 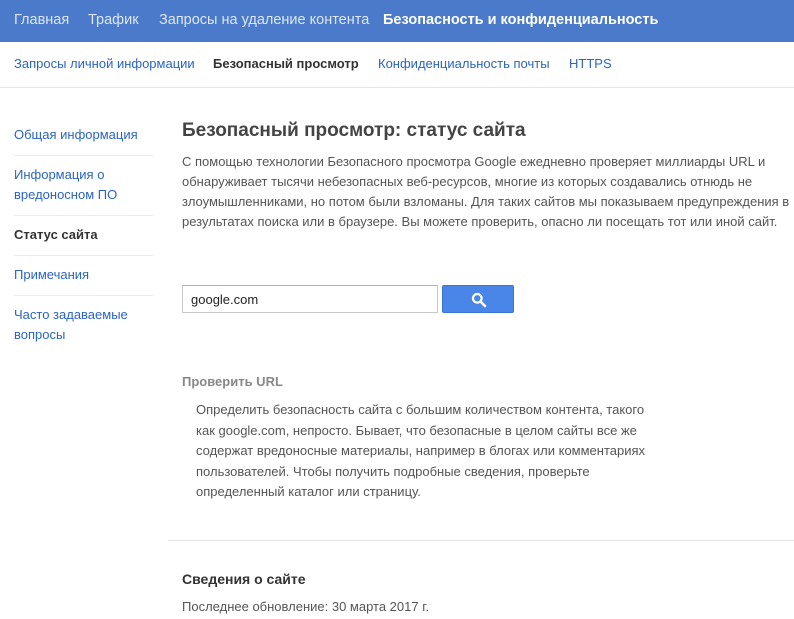 What do you see at coordinates (590, 64) in the screenshot?
I see `subnav-https: HTTPS` at bounding box center [590, 64].